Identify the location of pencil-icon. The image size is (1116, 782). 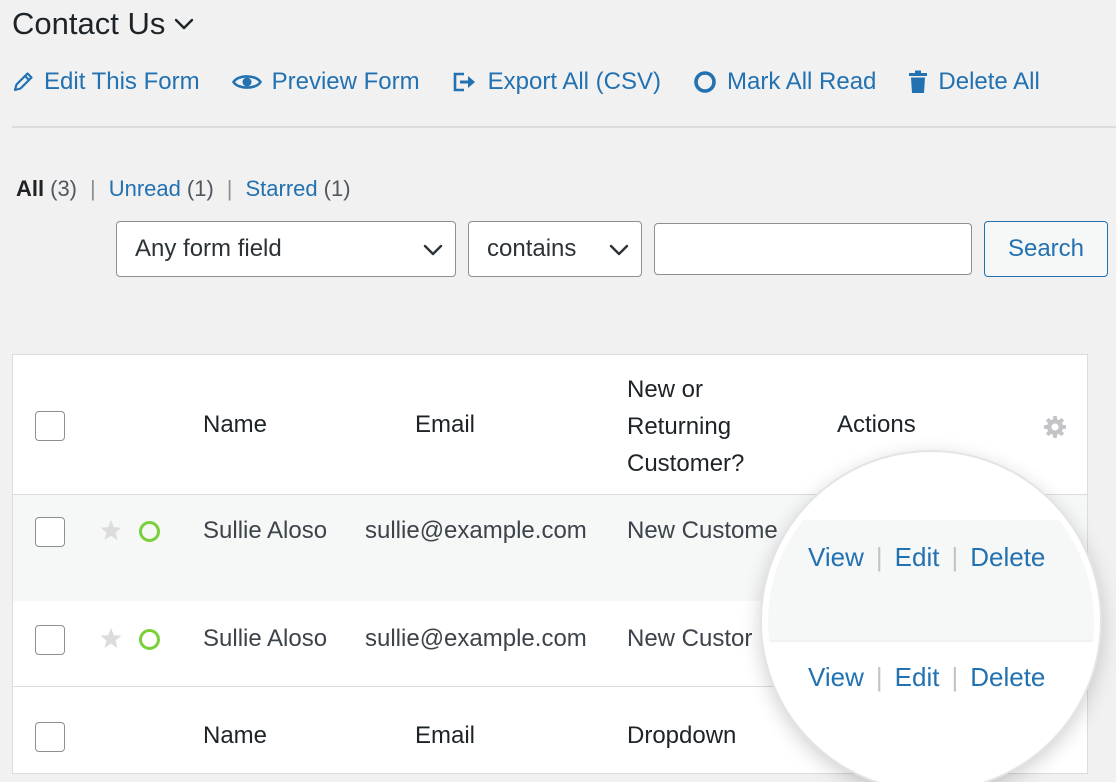
(23, 82).